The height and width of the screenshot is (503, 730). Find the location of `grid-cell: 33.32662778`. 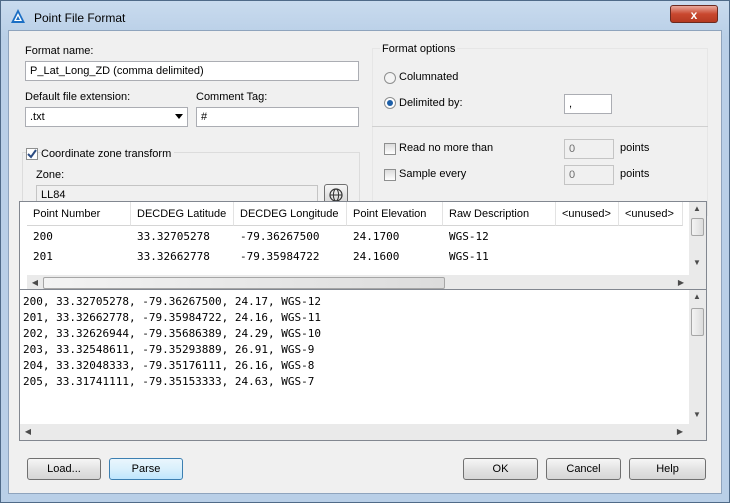

grid-cell: 33.32662778 is located at coordinates (170, 257).